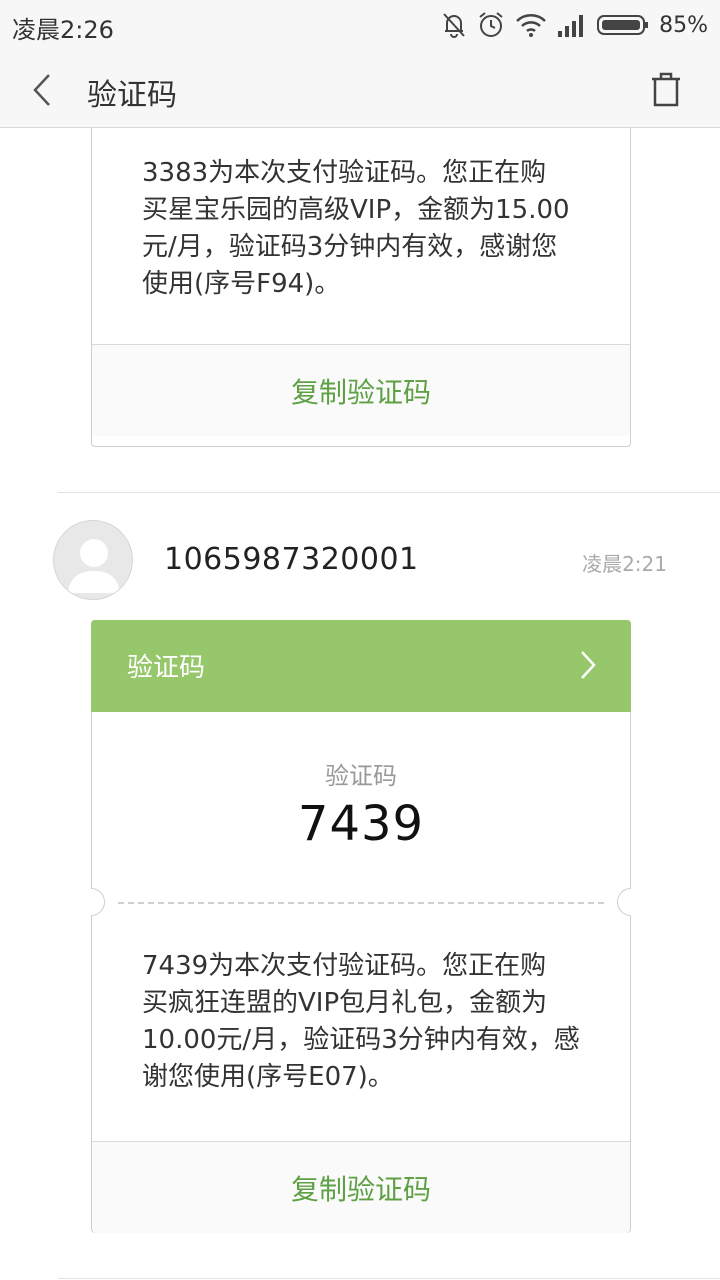  I want to click on status-icons: 85%, so click(574, 25).